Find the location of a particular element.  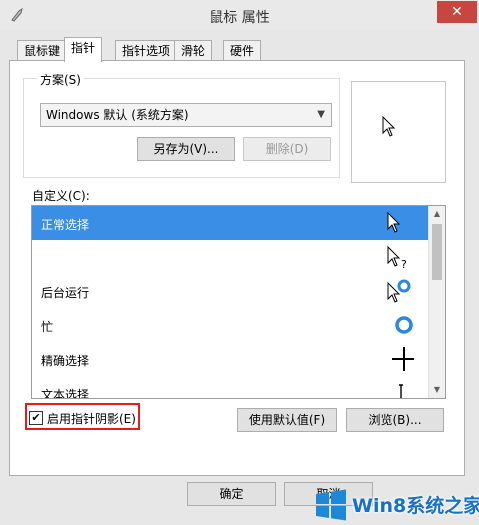

list-item: 正常选择 is located at coordinates (230, 223).